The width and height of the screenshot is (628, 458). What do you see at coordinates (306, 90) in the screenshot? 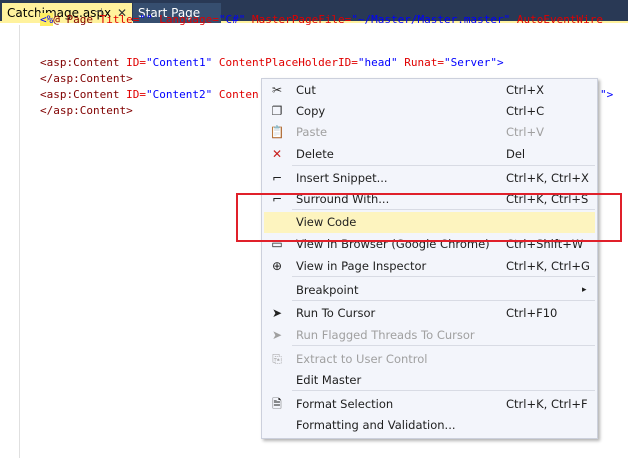
I see `menu-item-label: Cut` at bounding box center [306, 90].